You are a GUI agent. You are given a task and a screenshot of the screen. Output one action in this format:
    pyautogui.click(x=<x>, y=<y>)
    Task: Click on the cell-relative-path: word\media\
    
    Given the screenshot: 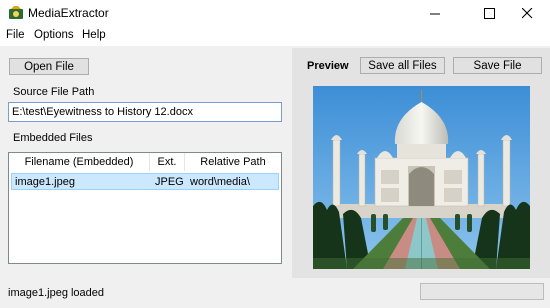 What is the action you would take?
    pyautogui.click(x=220, y=182)
    